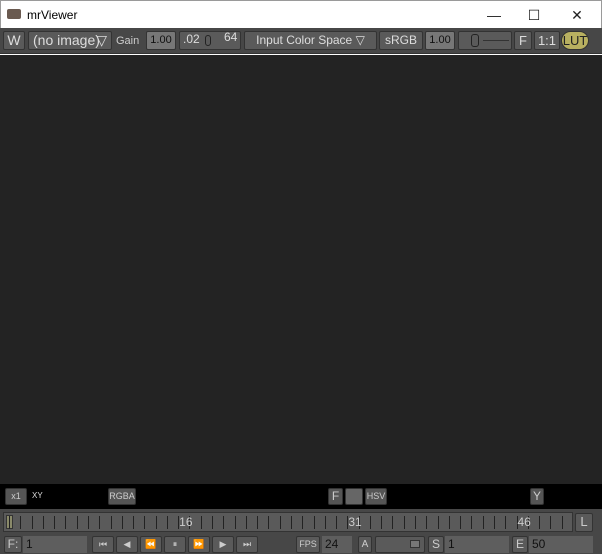 This screenshot has height=554, width=602. Describe the element at coordinates (376, 496) in the screenshot. I see `hsv-button: HSV` at that location.